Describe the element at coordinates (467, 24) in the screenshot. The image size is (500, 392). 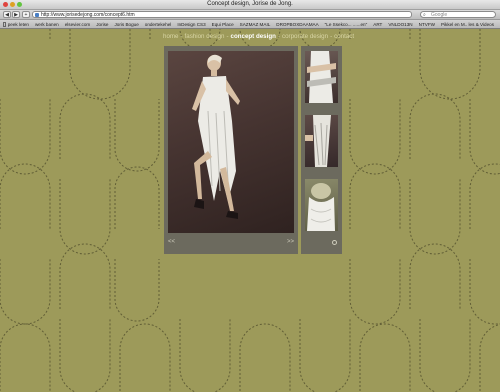
I see `bookmark-item: Pikkel en M.. les & Videos` at that location.